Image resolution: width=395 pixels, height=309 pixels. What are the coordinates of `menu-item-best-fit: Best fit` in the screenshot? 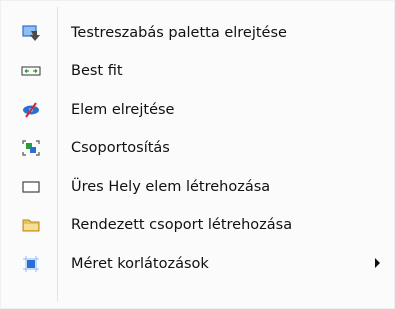 It's located at (197, 71).